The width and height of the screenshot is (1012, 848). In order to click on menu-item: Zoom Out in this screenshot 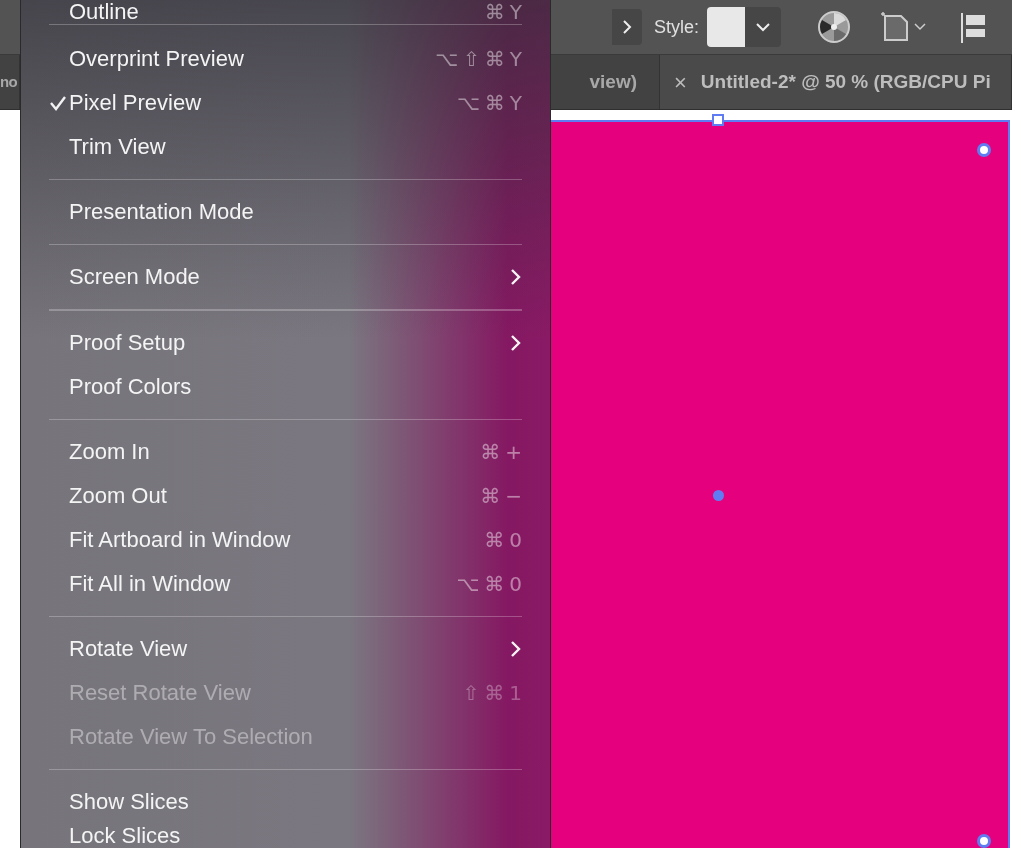, I will do `click(118, 495)`.